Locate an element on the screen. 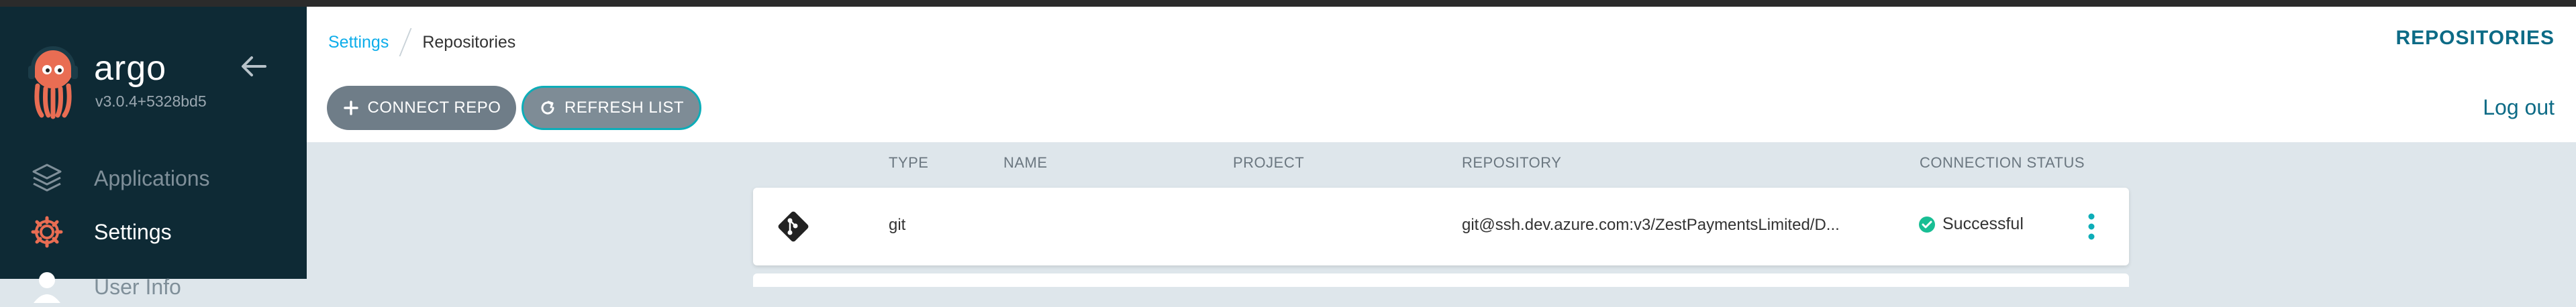 This screenshot has width=2576, height=307. sidebar-item-label: User Info is located at coordinates (137, 286).